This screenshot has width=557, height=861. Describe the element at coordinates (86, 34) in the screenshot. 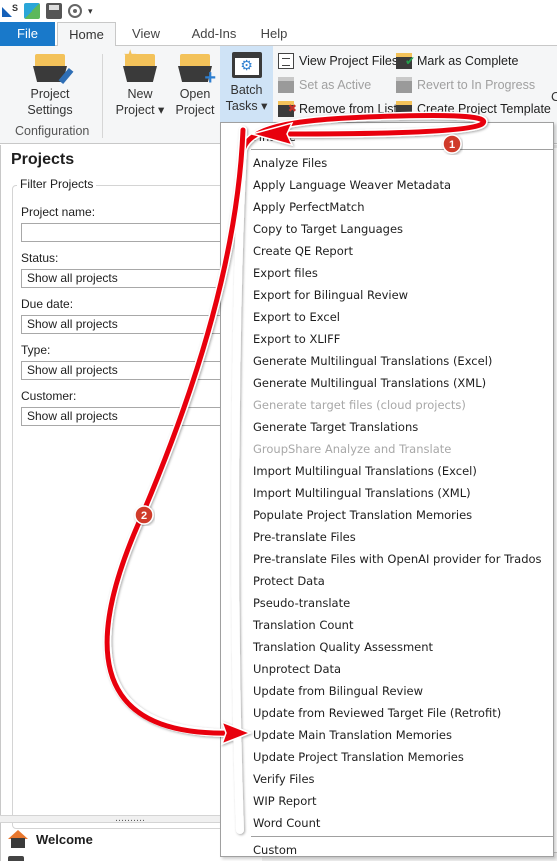

I see `tab-home: Home` at that location.